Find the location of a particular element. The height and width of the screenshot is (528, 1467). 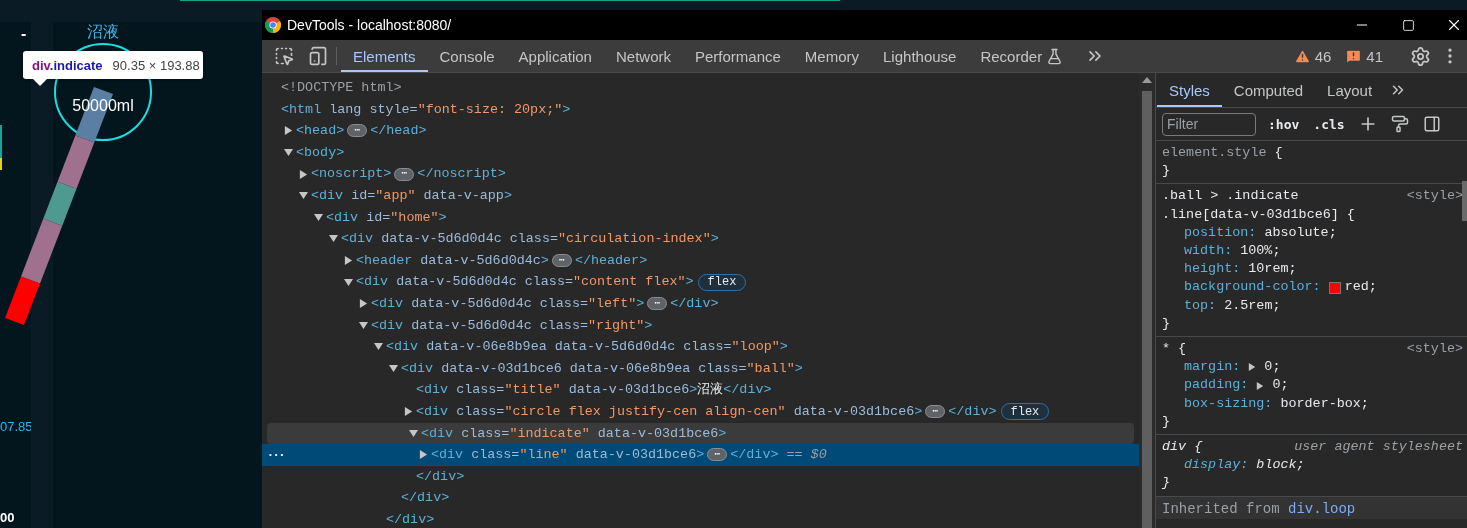

dash-mark: - is located at coordinates (24, 34).